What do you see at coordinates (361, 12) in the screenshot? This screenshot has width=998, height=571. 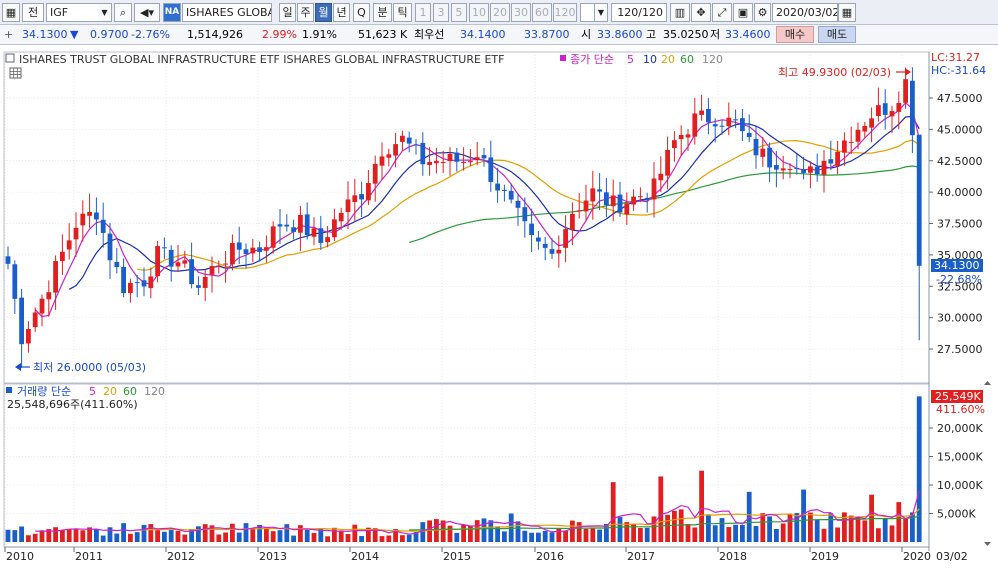 I see `period-quarter: Q` at bounding box center [361, 12].